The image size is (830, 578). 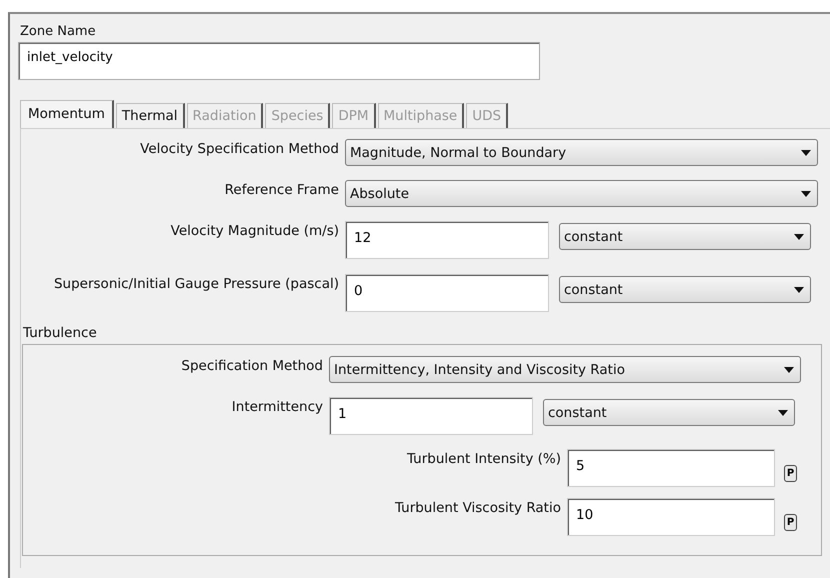 What do you see at coordinates (254, 230) in the screenshot?
I see `field-label: Velocity Magnitude (m/s)` at bounding box center [254, 230].